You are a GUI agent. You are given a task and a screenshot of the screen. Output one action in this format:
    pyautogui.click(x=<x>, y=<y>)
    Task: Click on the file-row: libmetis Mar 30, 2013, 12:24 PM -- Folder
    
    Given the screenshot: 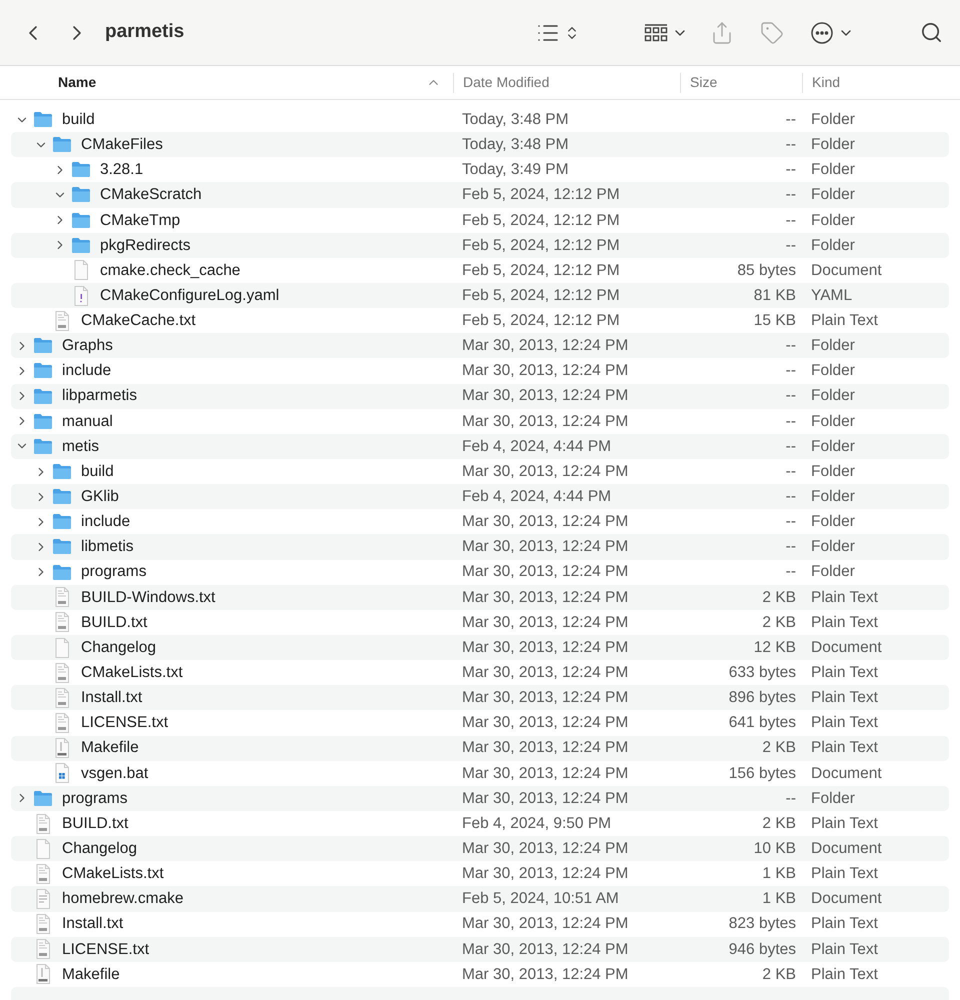 What is the action you would take?
    pyautogui.click(x=480, y=547)
    